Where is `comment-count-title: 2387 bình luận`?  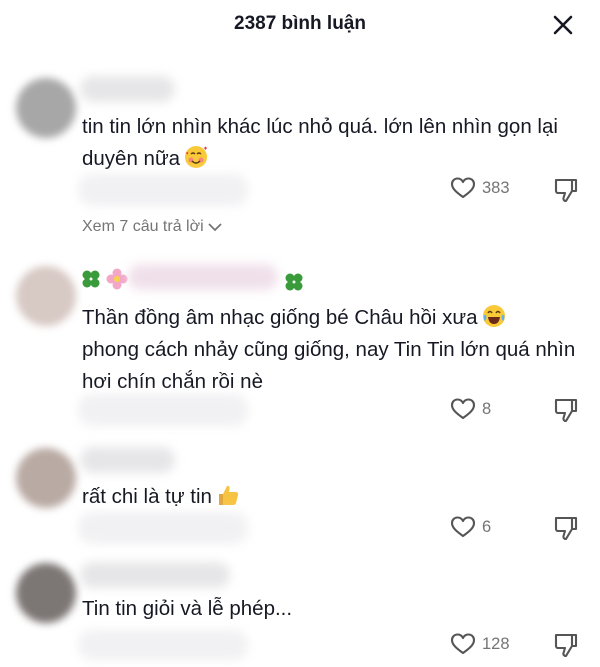 comment-count-title: 2387 bình luận is located at coordinates (300, 23).